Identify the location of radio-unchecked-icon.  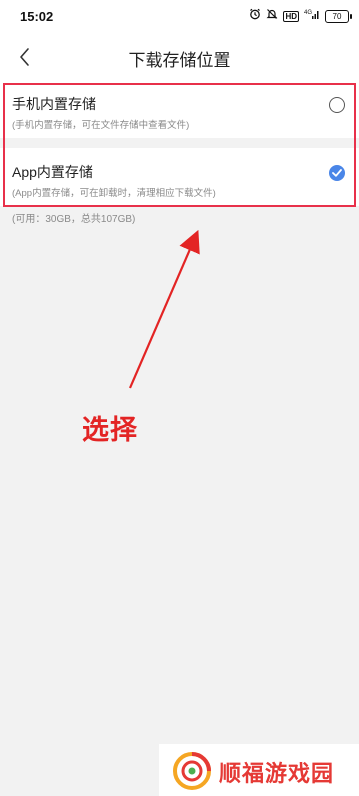
(337, 105).